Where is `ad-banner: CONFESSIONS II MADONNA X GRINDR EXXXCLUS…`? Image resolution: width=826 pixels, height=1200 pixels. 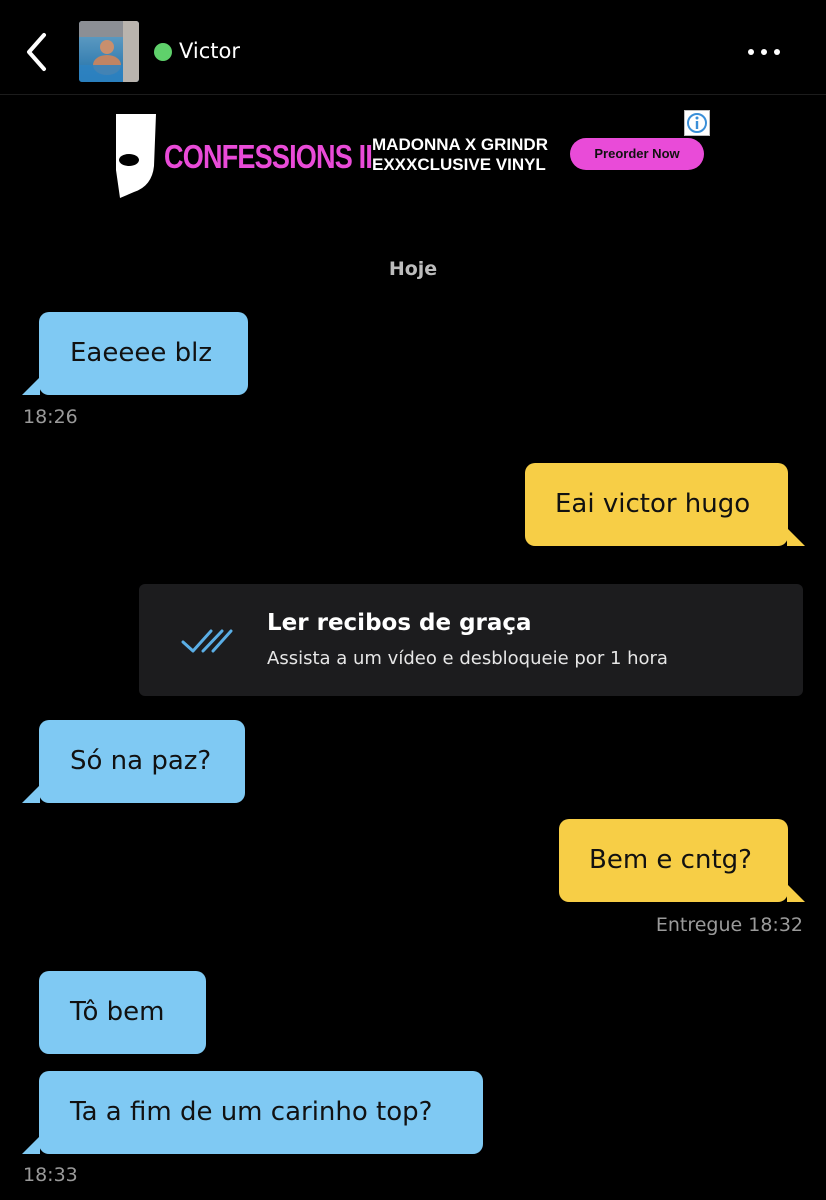
ad-banner: CONFESSIONS II MADONNA X GRINDR EXXXCLUS… is located at coordinates (414, 154).